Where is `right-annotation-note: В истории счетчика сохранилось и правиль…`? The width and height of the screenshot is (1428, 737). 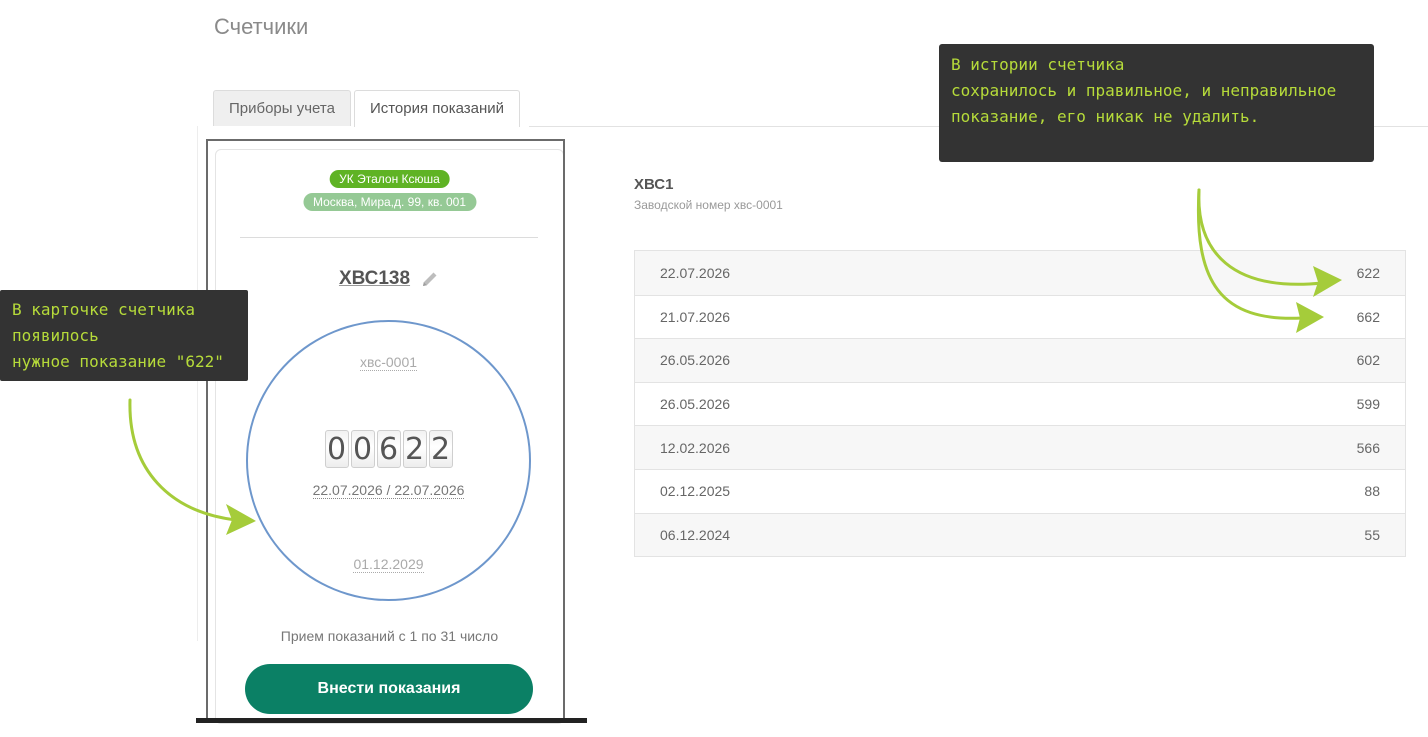
right-annotation-note: В истории счетчика сохранилось и правиль… is located at coordinates (1156, 103).